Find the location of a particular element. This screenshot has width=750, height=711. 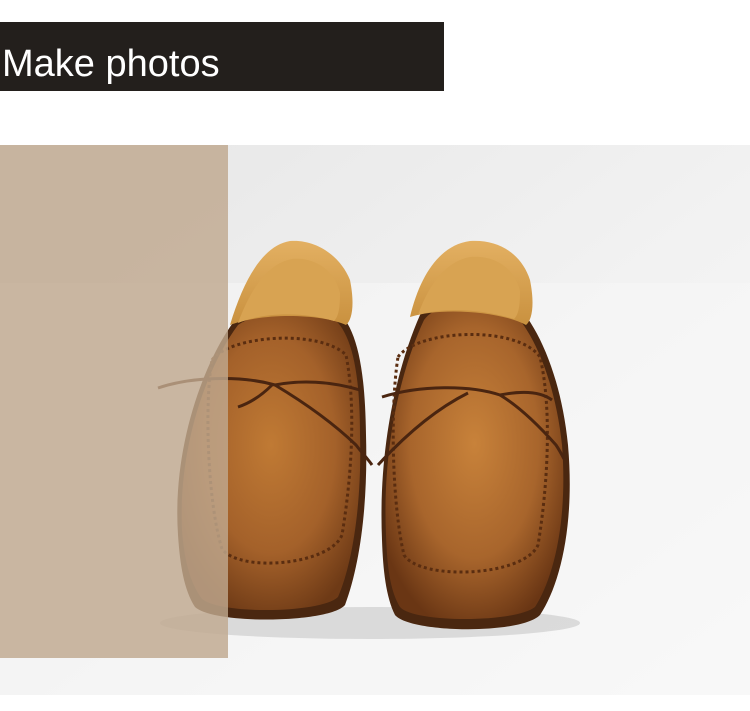

page-title: Make photos is located at coordinates (111, 64).